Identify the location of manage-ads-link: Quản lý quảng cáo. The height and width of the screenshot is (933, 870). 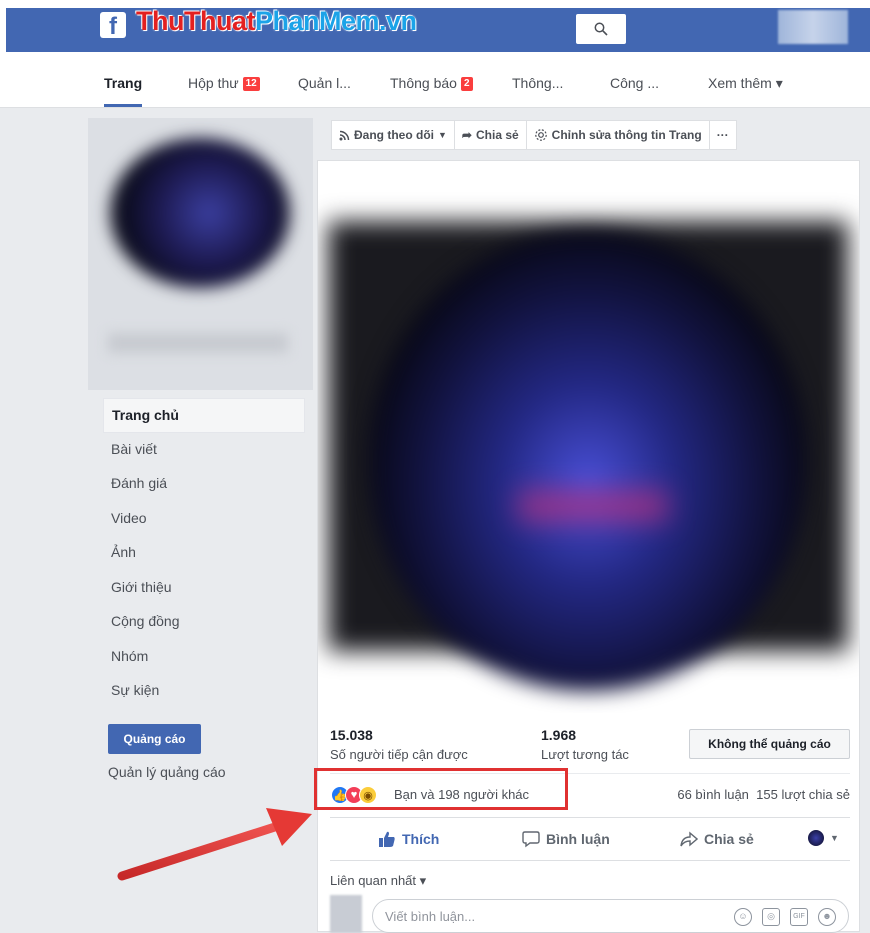
(167, 772).